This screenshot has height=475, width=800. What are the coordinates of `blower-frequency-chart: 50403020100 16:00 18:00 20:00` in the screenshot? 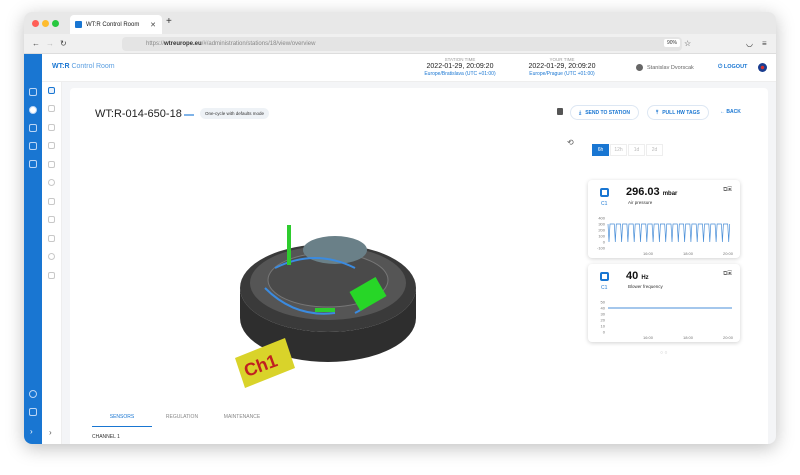 It's located at (667, 320).